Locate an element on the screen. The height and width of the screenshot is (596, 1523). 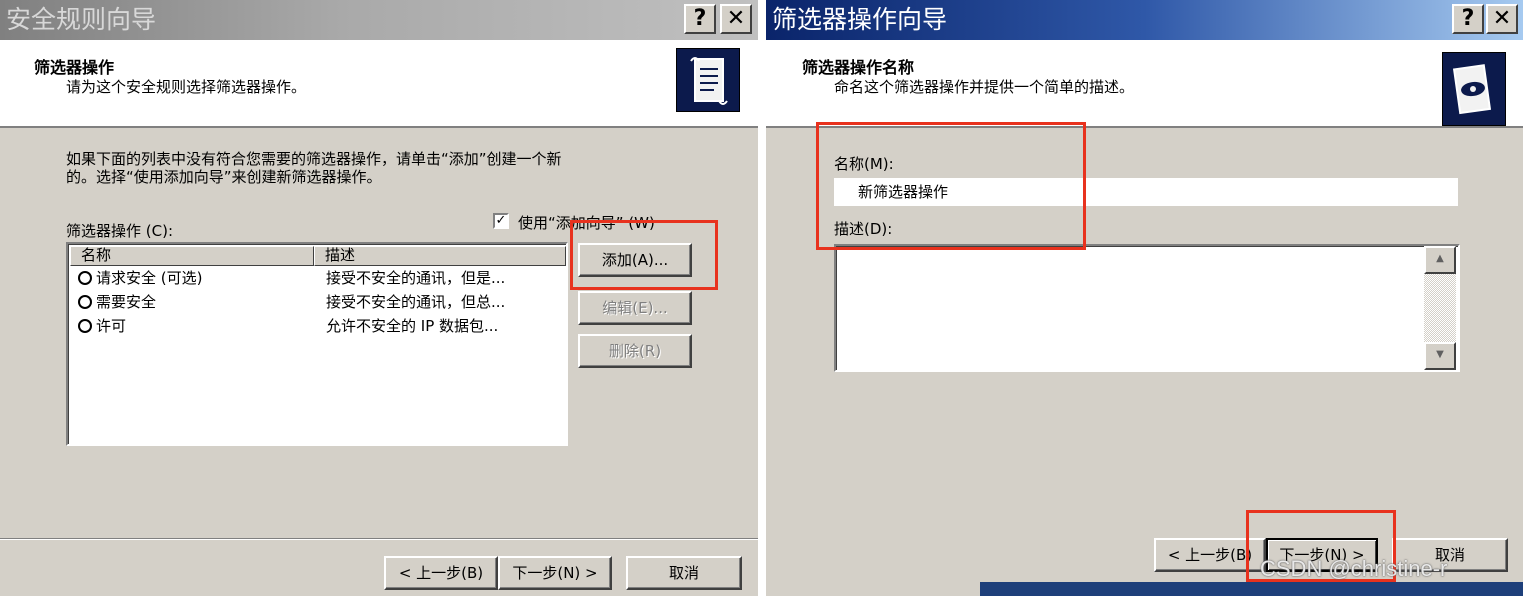
list-item: 许可 is located at coordinates (102, 326).